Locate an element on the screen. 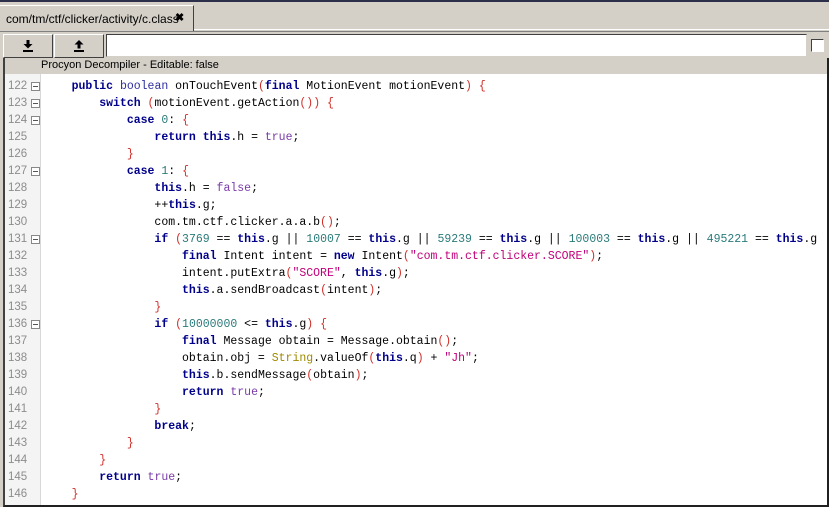 The image size is (829, 507). tab-bar: com/tm/ctf/clicker/activity/c.class ✖ is located at coordinates (414, 16).